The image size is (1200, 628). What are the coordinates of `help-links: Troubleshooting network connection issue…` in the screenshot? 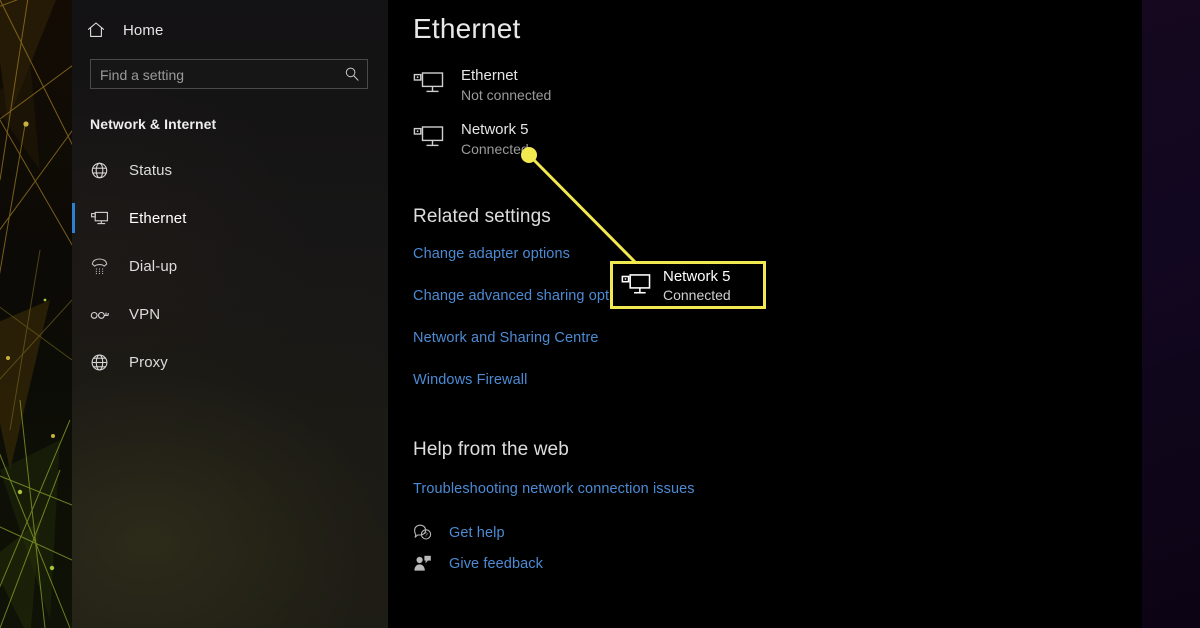 It's located at (777, 489).